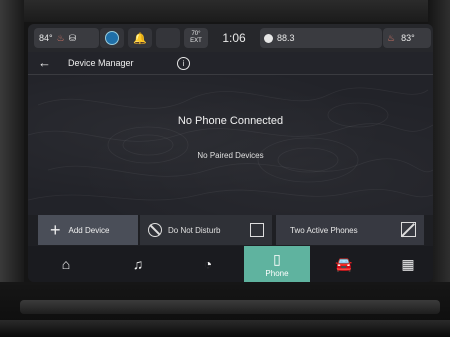  I want to click on alexa-icon, so click(112, 38).